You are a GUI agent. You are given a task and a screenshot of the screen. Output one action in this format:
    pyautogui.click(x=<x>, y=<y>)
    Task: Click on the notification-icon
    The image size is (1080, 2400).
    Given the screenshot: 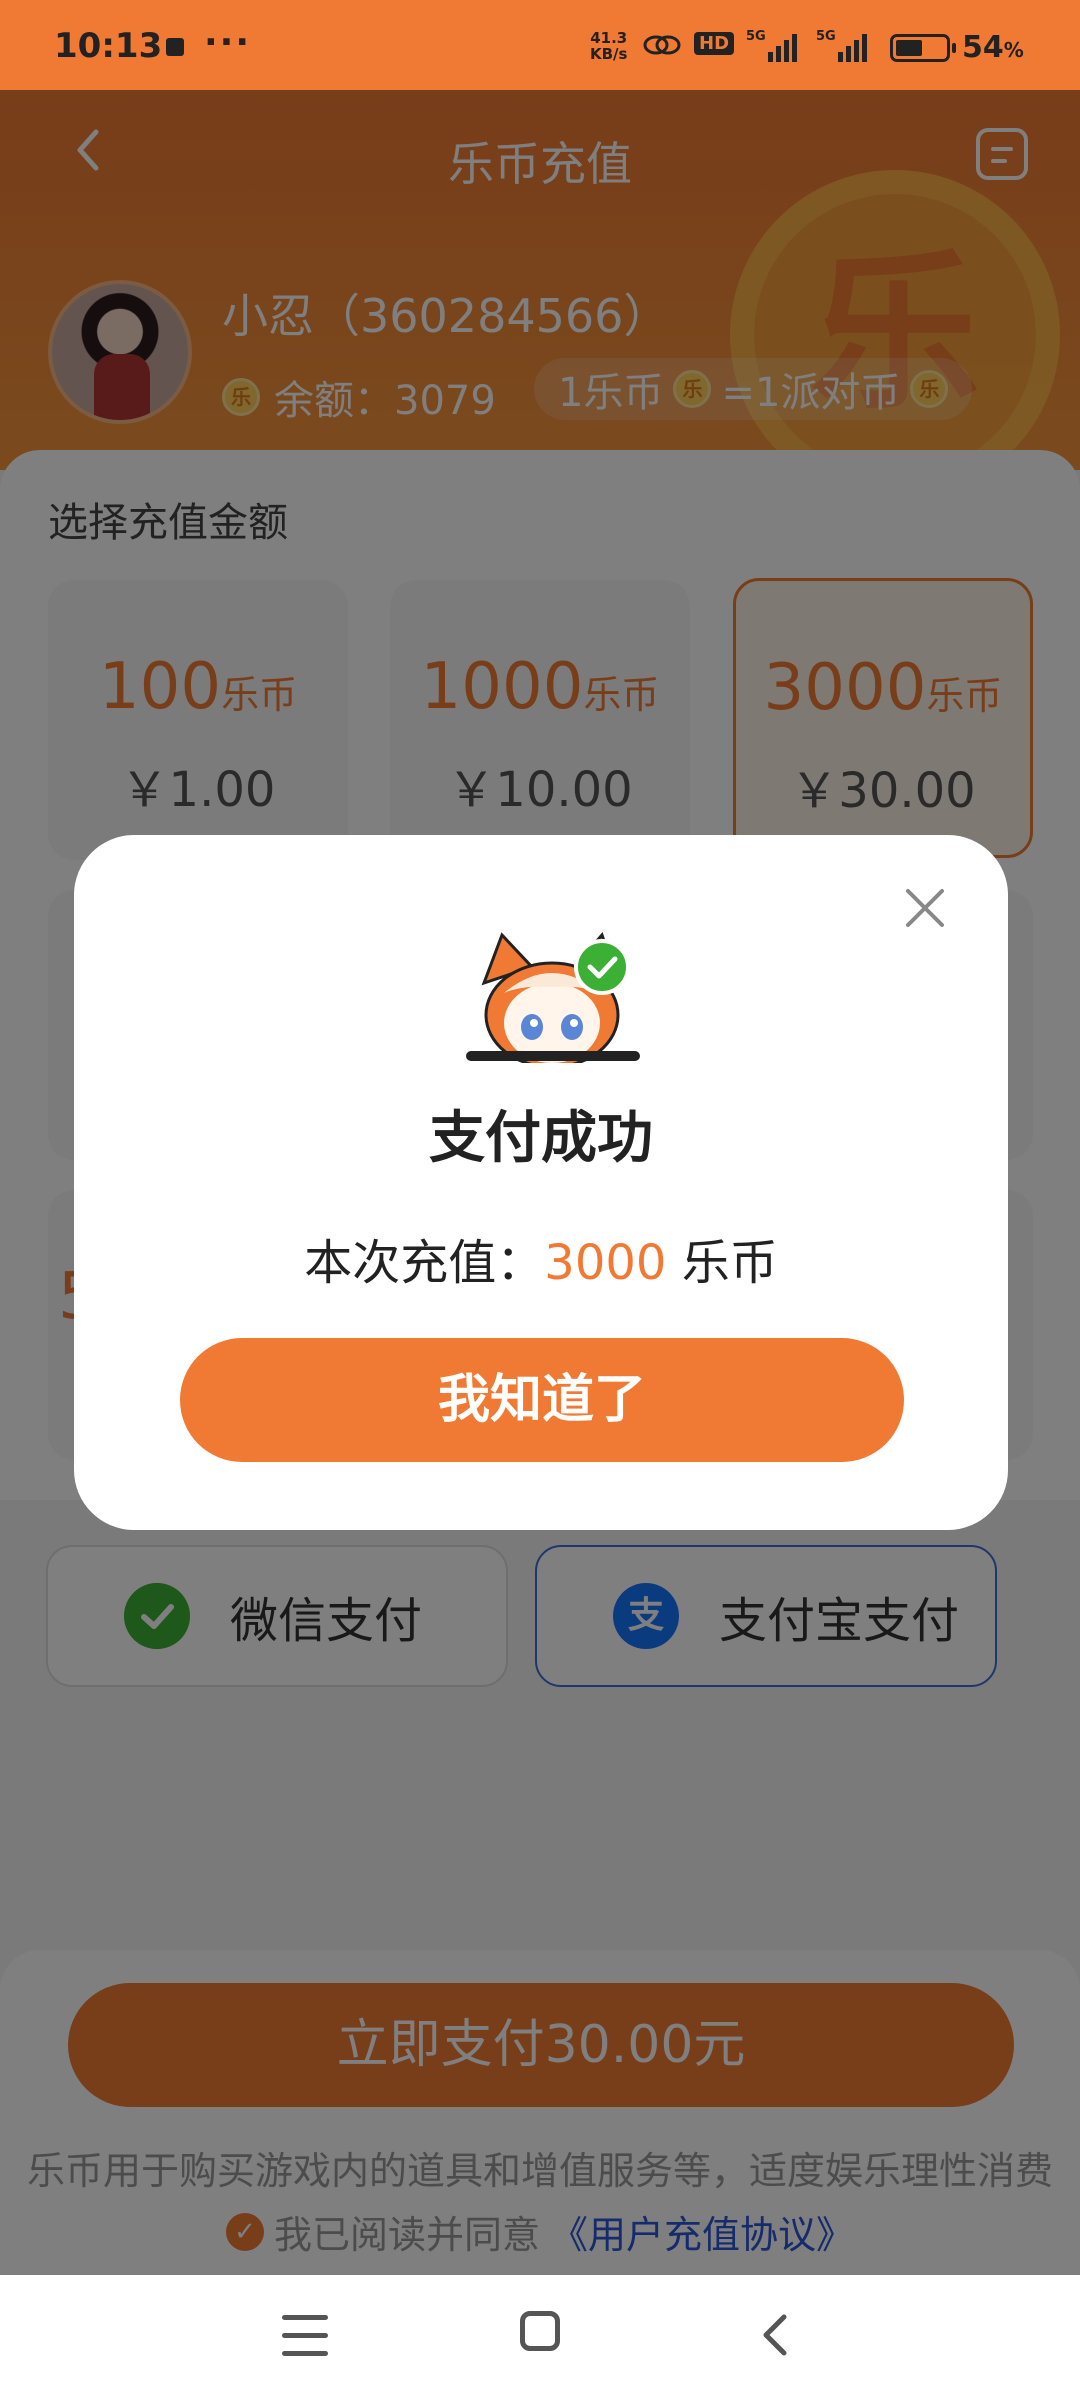 What is the action you would take?
    pyautogui.click(x=175, y=47)
    